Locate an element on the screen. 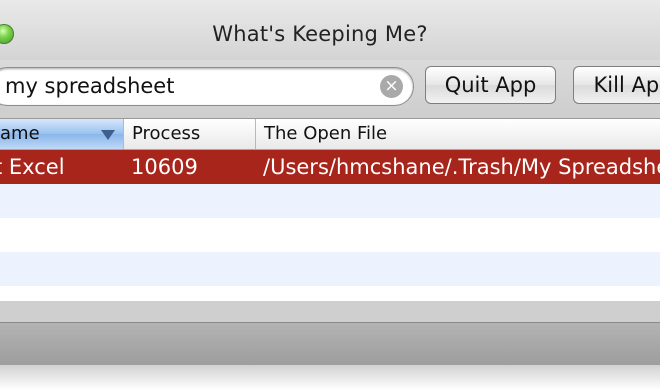 The image size is (660, 390). sort-descending-icon is located at coordinates (108, 135).